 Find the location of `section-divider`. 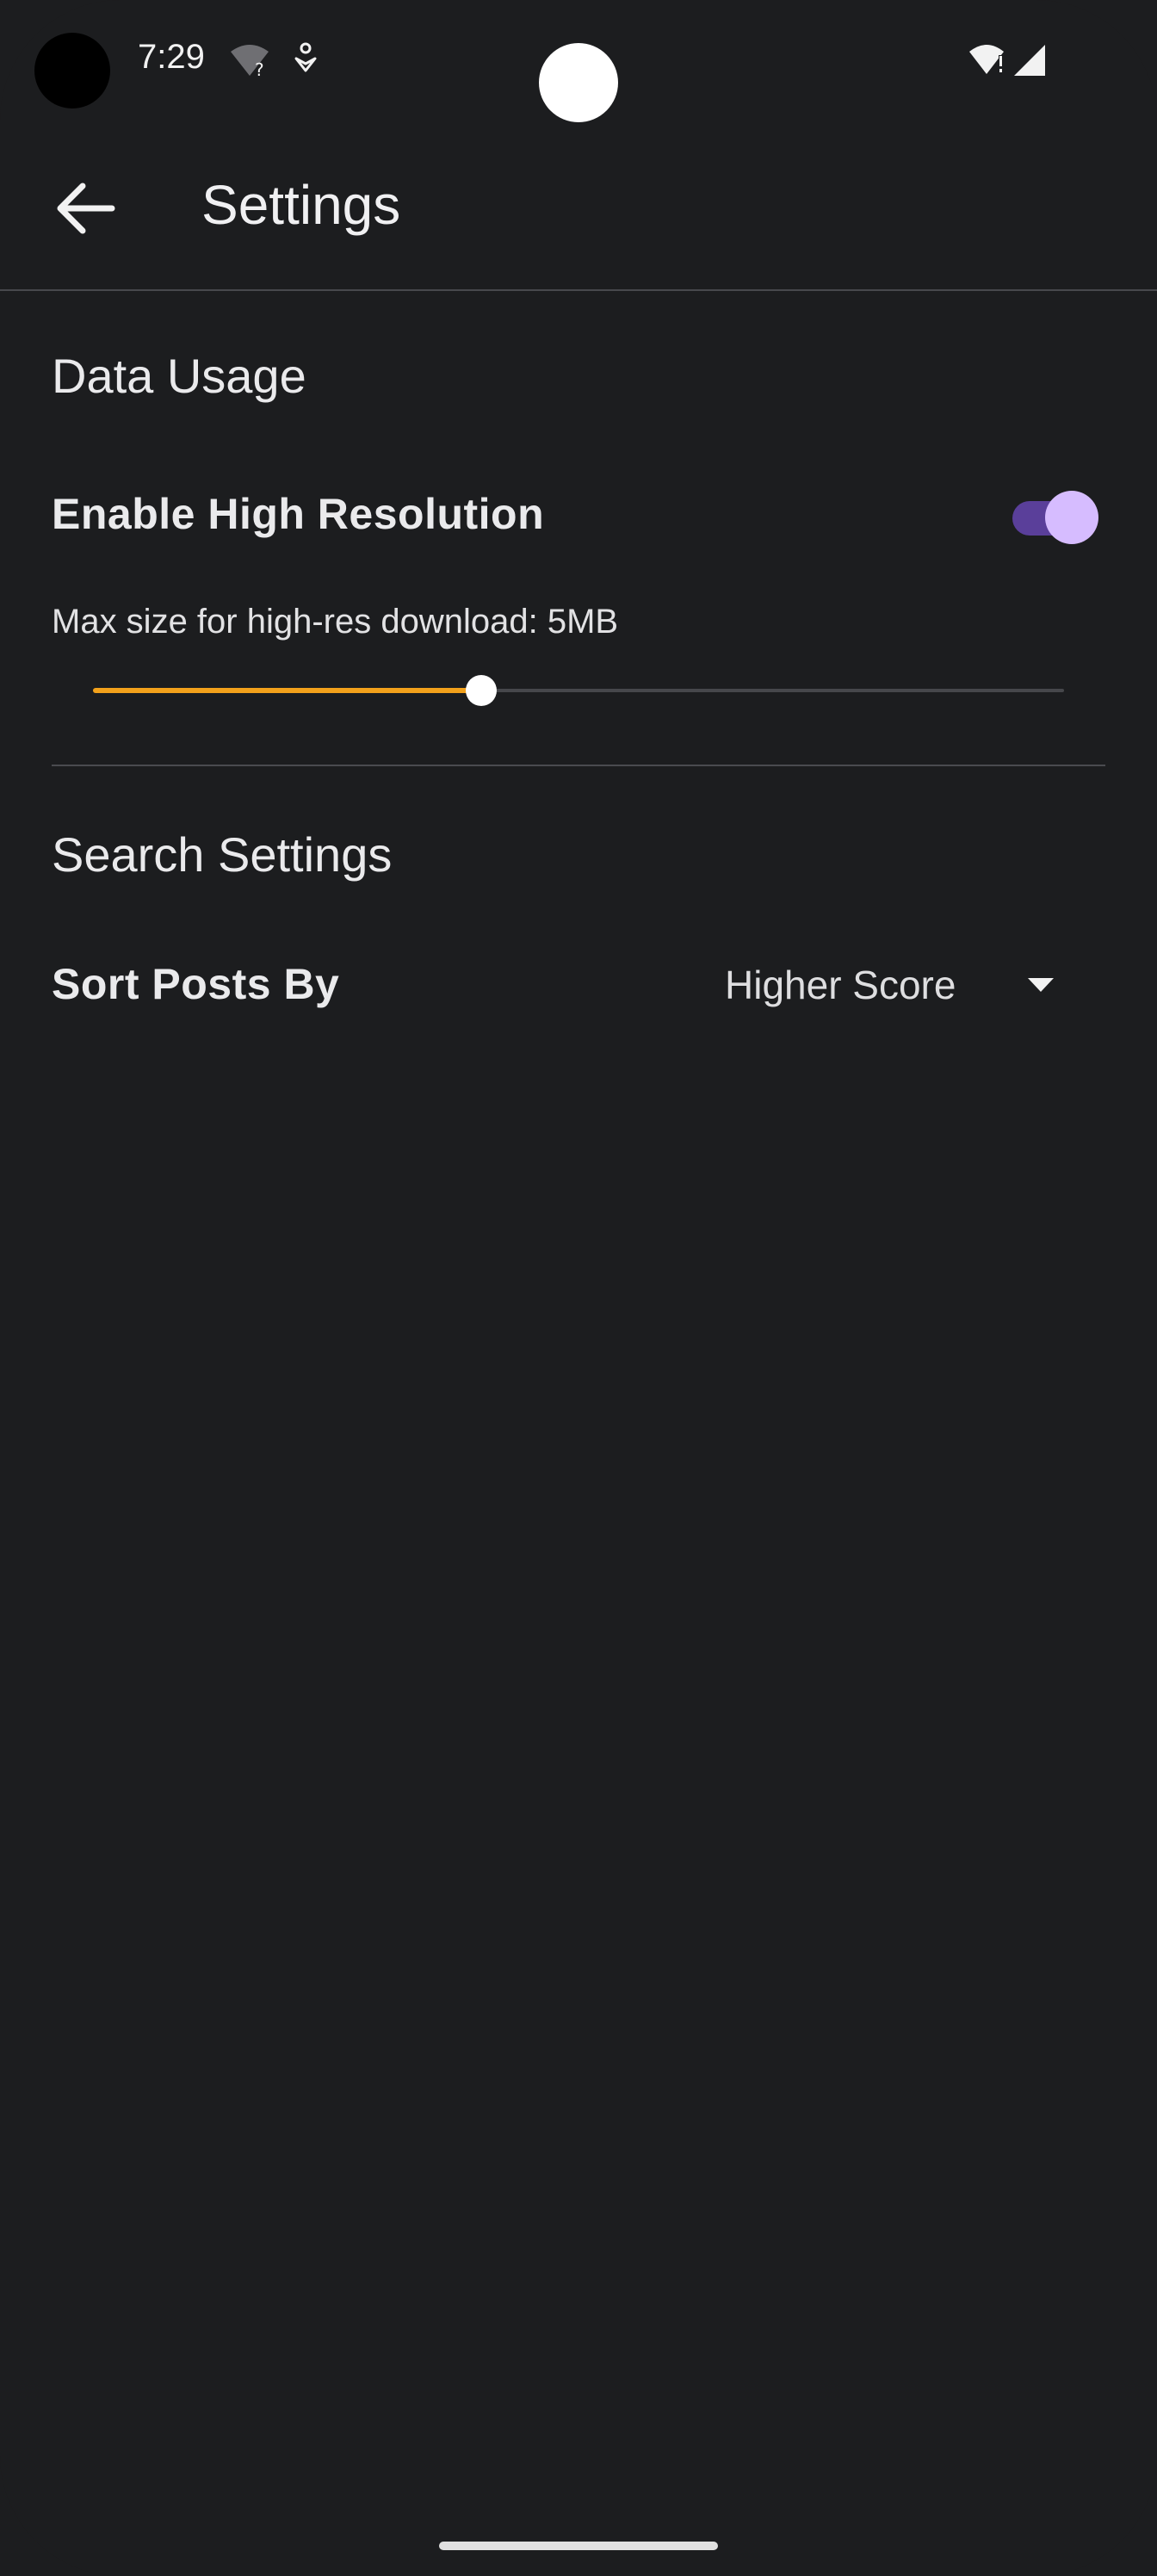

section-divider is located at coordinates (579, 766).